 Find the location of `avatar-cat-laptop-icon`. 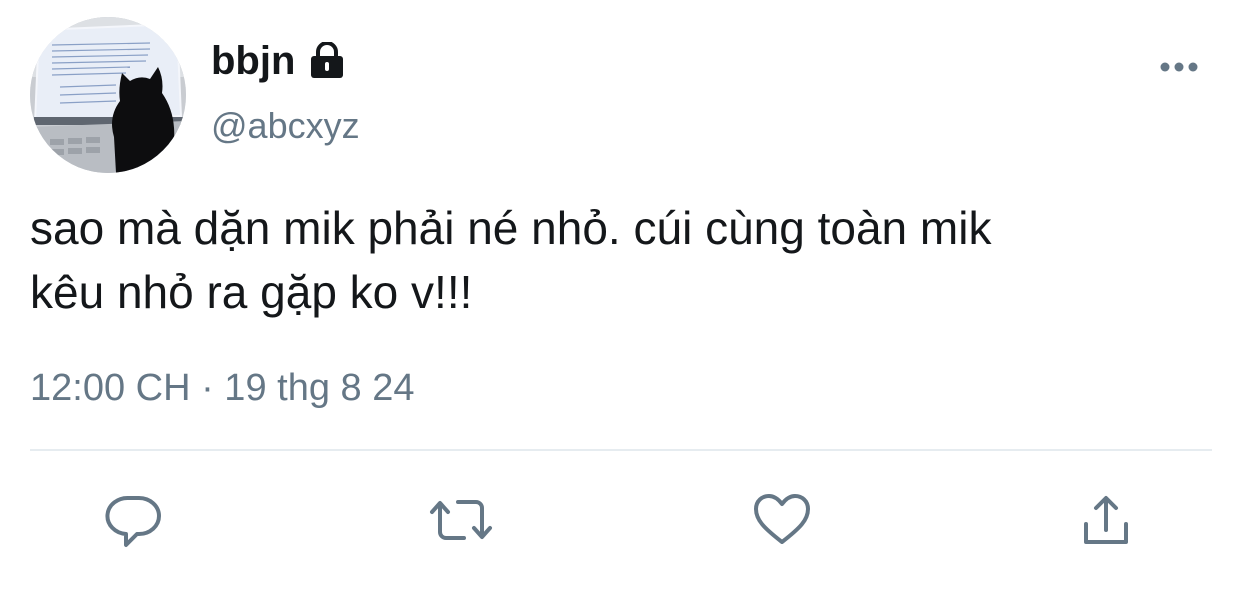

avatar-cat-laptop-icon is located at coordinates (108, 95).